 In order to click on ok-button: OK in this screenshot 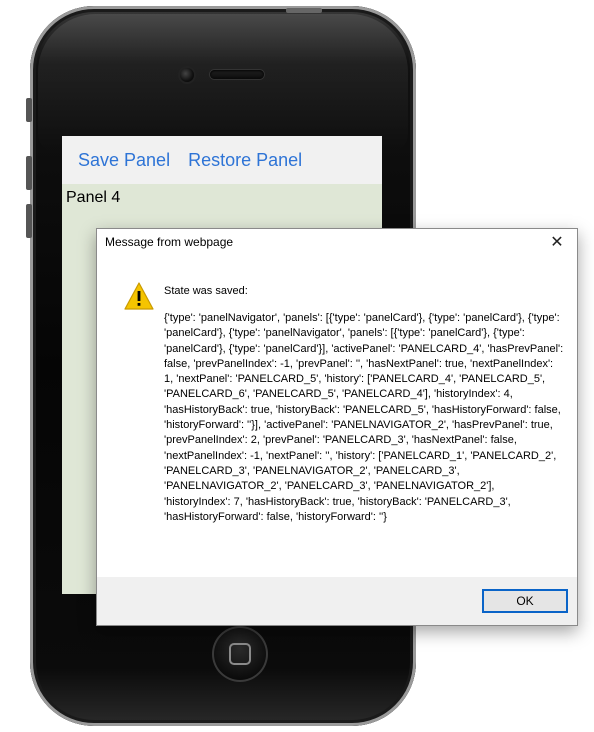, I will do `click(525, 601)`.